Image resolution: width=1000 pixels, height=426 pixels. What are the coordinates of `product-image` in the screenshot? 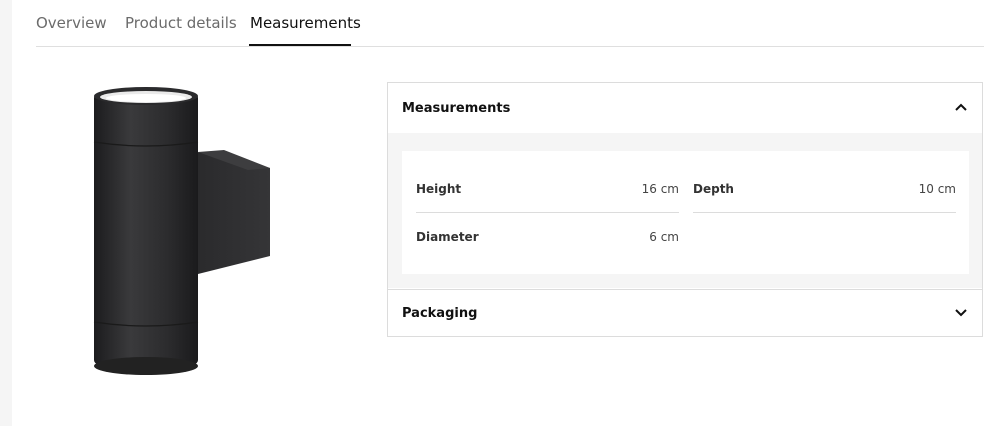 It's located at (183, 232).